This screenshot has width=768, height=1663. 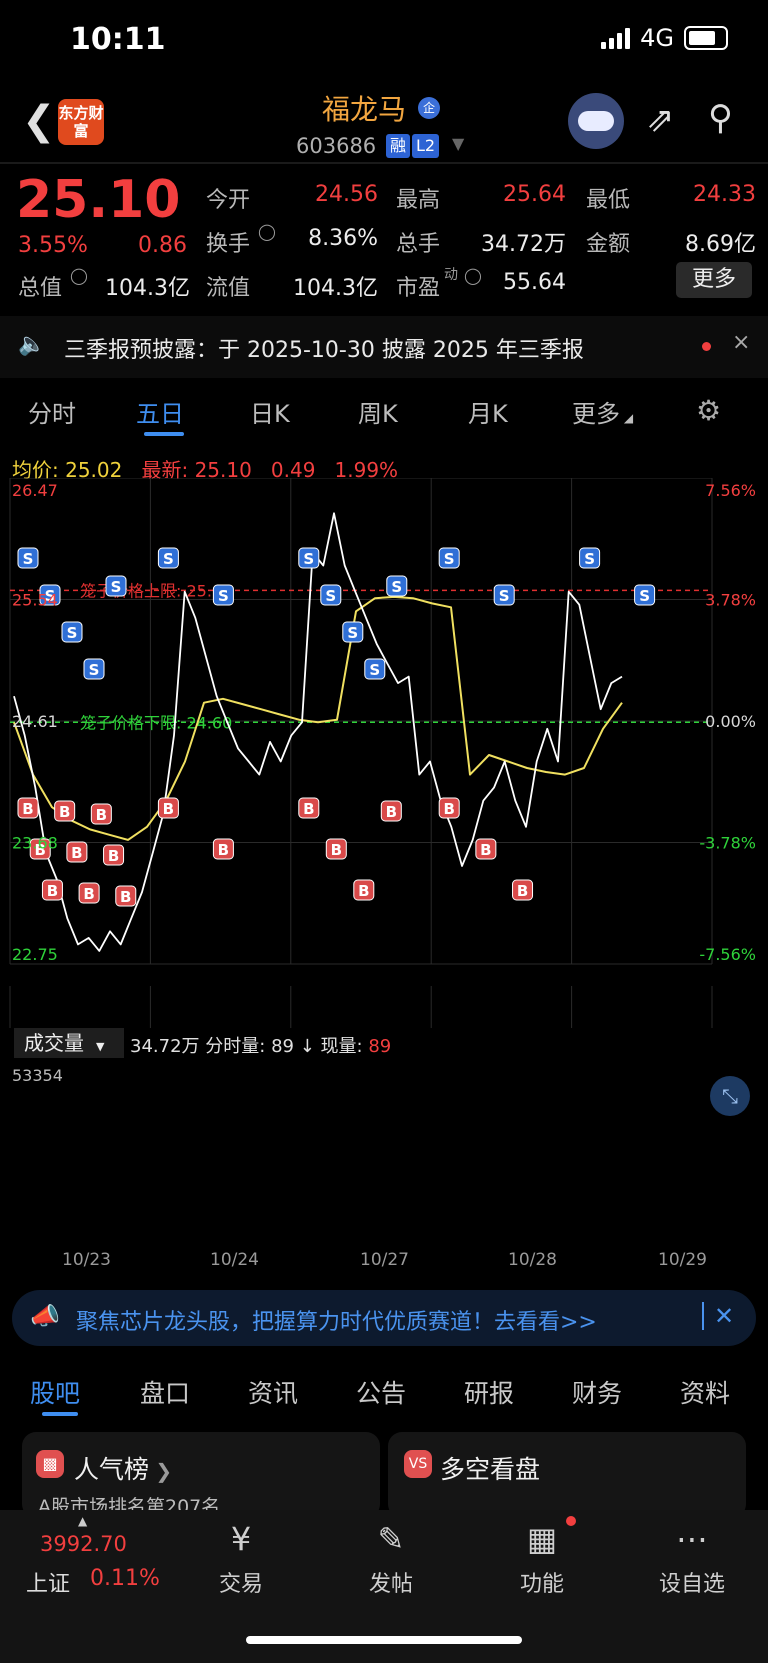 What do you see at coordinates (378, 411) in the screenshot?
I see `tab-weekly-k: 周K` at bounding box center [378, 411].